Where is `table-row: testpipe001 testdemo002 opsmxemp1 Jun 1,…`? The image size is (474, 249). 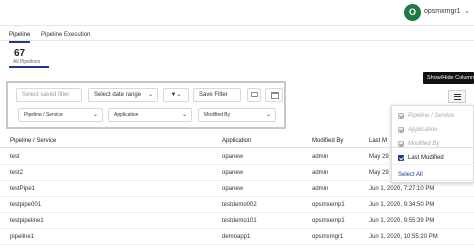 table-row: testpipe001 testdemo002 opsmxemp1 Jun 1,… is located at coordinates (237, 205).